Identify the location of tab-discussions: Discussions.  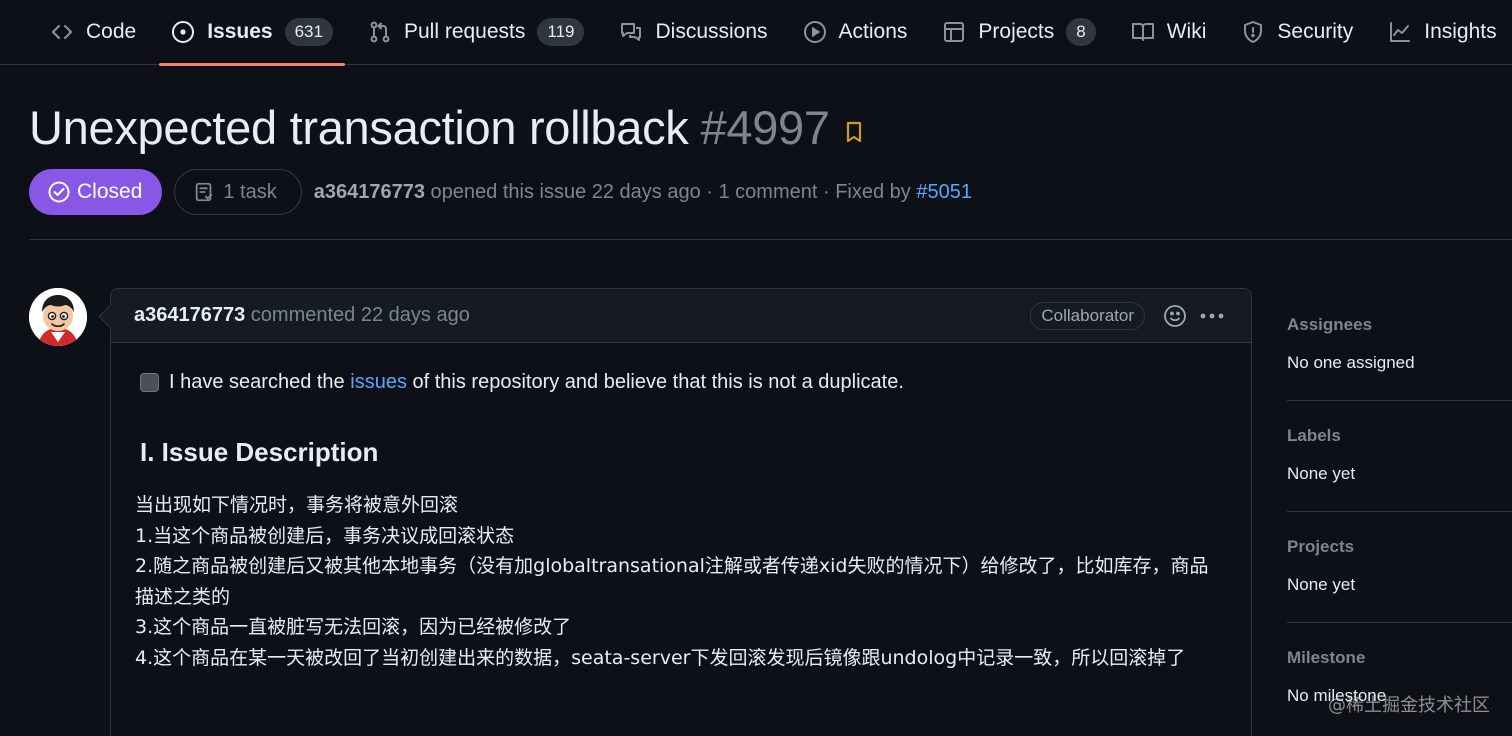
(693, 32).